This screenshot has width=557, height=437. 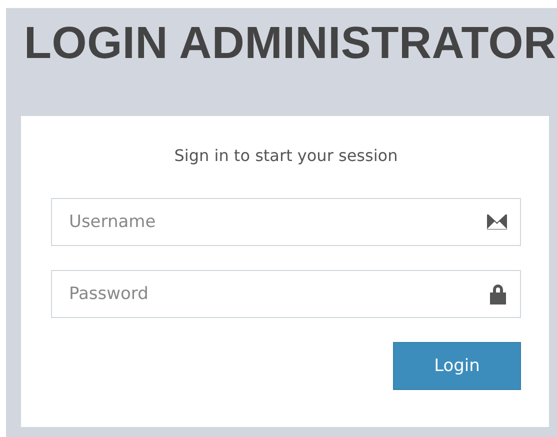 I want to click on lock-icon, so click(x=498, y=294).